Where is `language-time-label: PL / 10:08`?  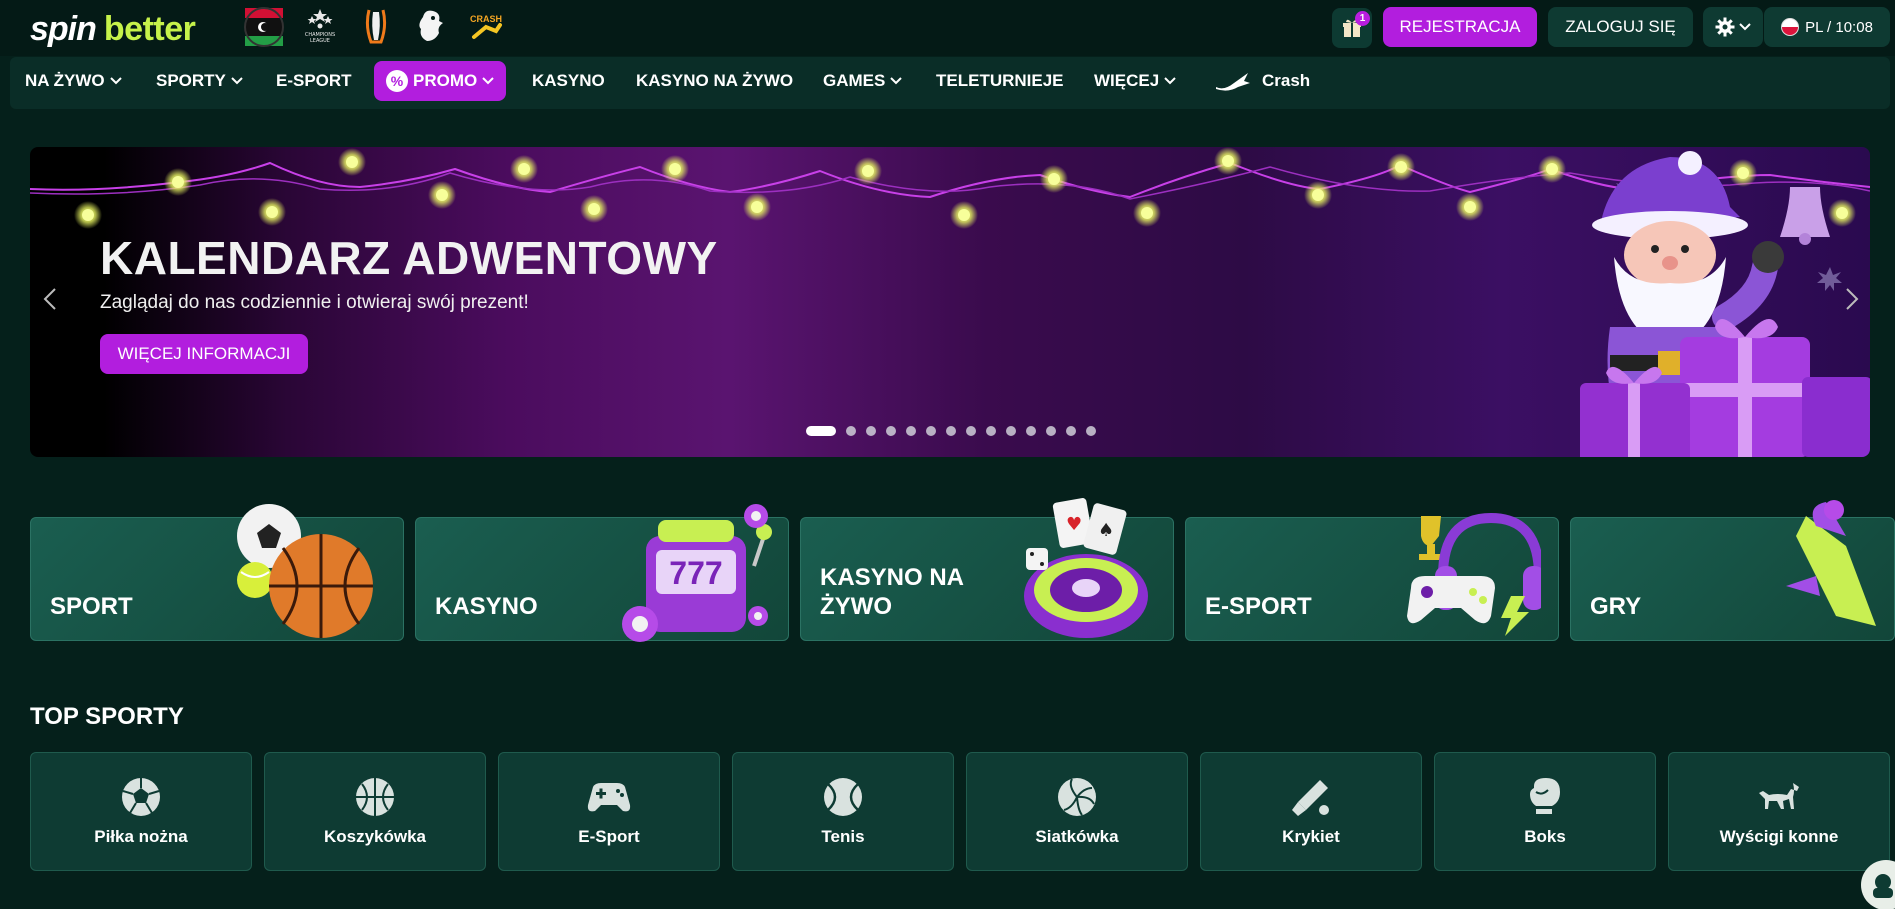 language-time-label: PL / 10:08 is located at coordinates (1839, 27).